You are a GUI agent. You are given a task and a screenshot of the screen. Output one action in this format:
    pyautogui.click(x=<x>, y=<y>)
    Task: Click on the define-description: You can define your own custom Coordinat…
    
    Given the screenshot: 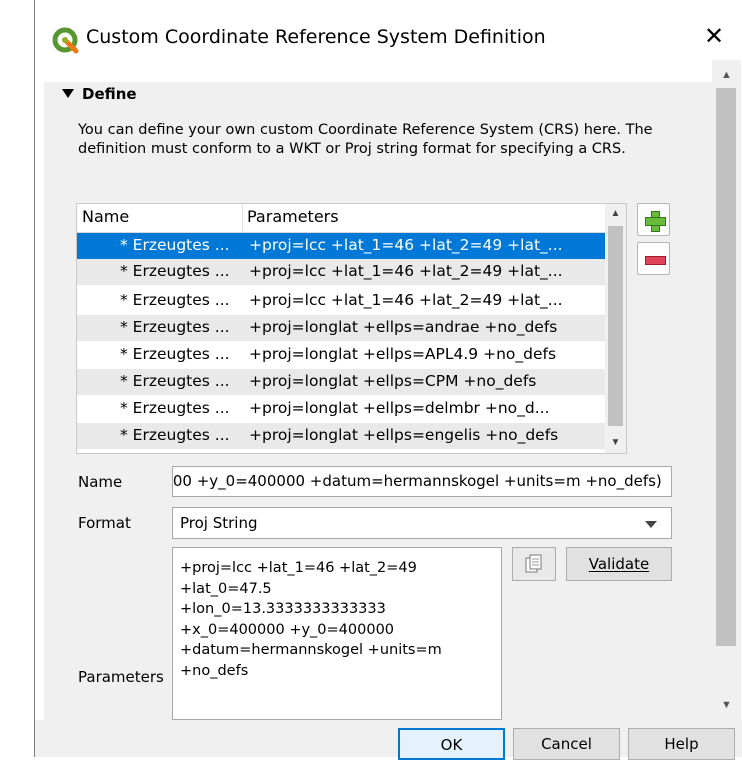 What is the action you would take?
    pyautogui.click(x=365, y=139)
    